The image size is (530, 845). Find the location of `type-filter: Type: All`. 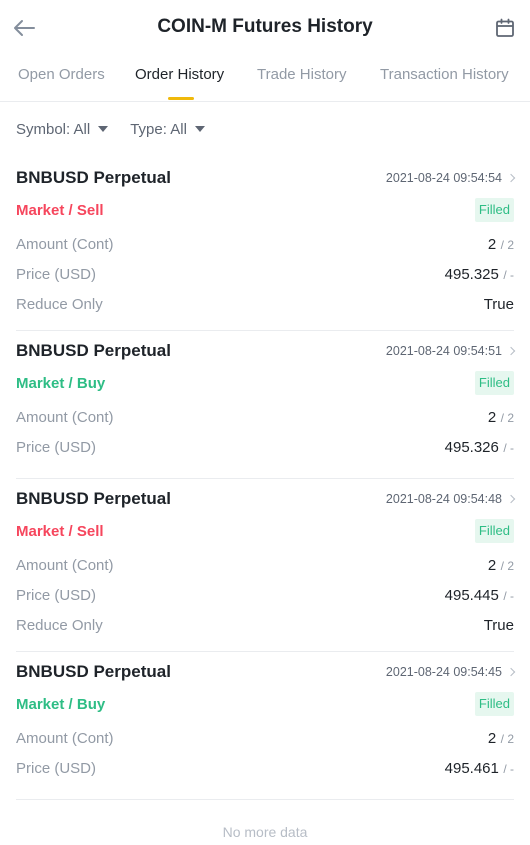

type-filter: Type: All is located at coordinates (167, 129).